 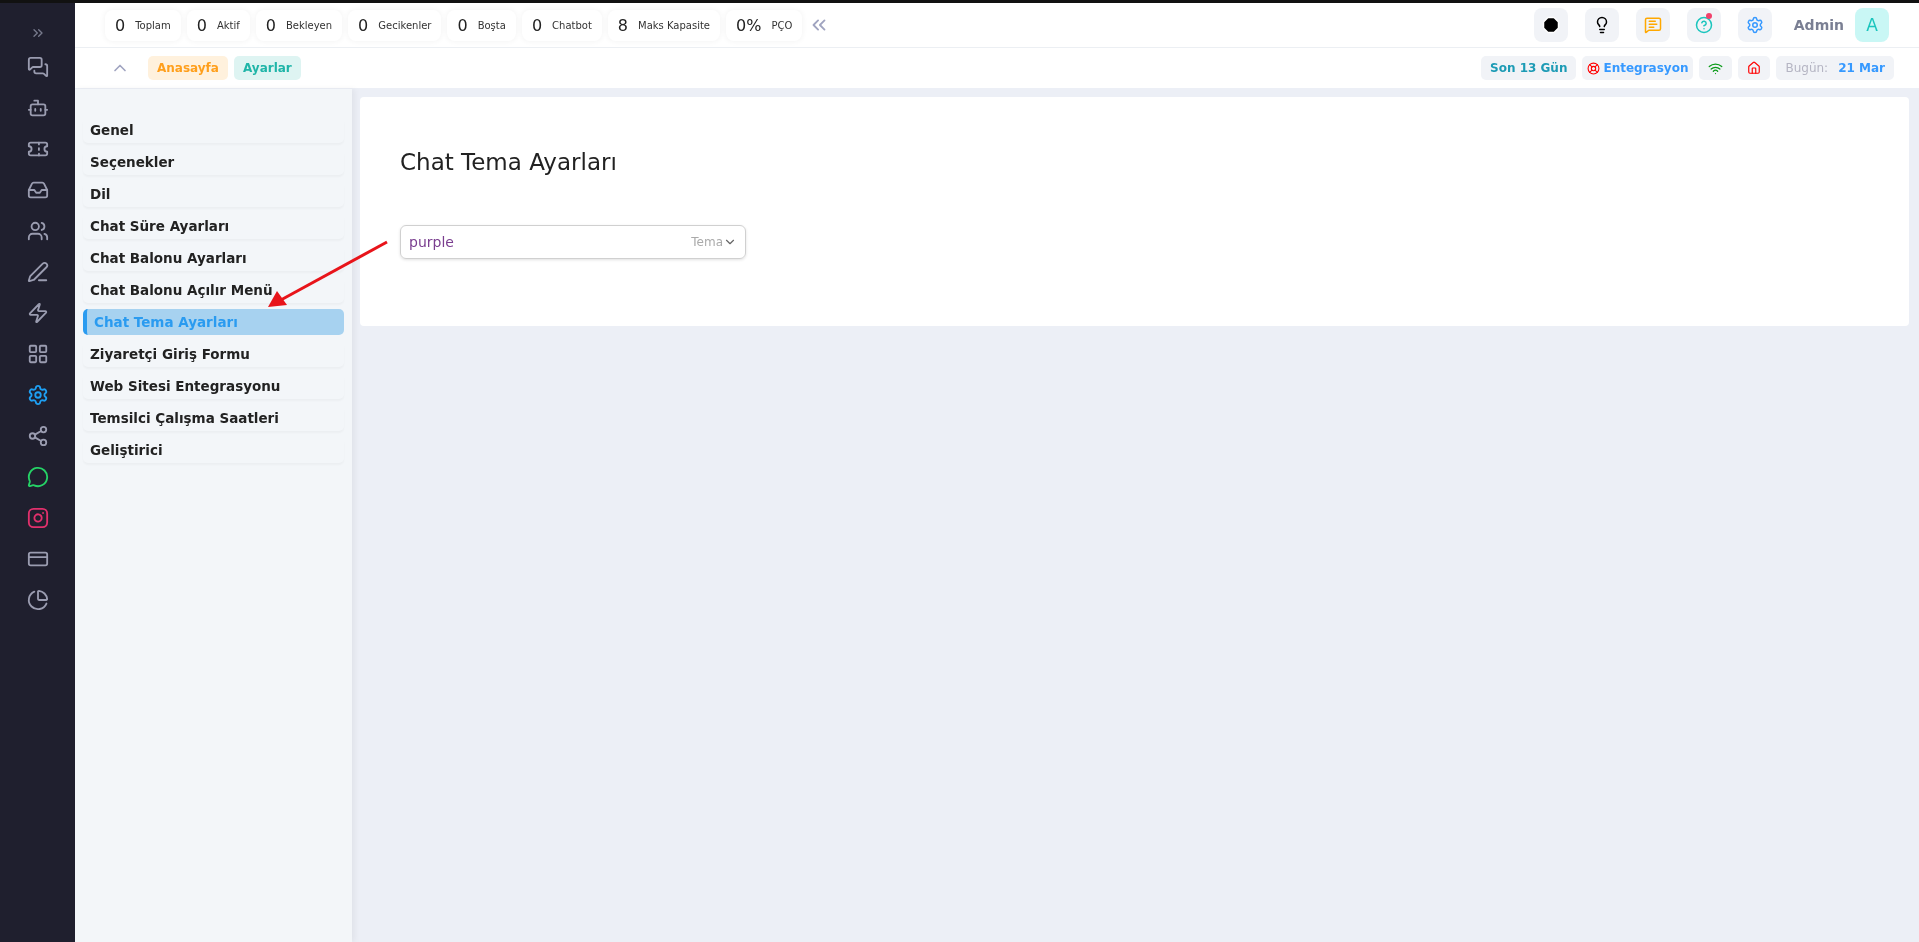 I want to click on stat-label: Aktif, so click(x=228, y=25).